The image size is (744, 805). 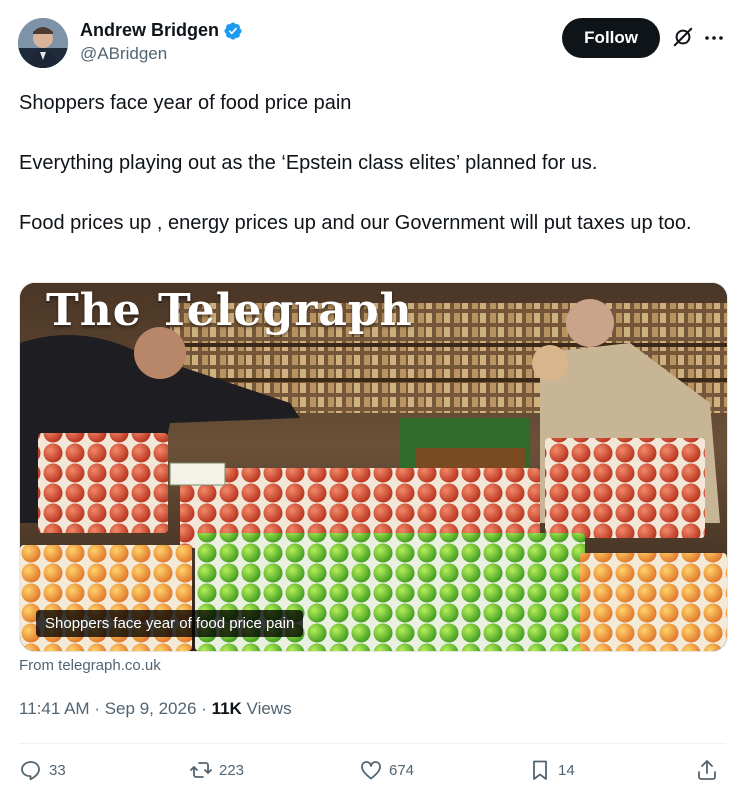 I want to click on link-source: From telegraph.co.uk, so click(x=90, y=665).